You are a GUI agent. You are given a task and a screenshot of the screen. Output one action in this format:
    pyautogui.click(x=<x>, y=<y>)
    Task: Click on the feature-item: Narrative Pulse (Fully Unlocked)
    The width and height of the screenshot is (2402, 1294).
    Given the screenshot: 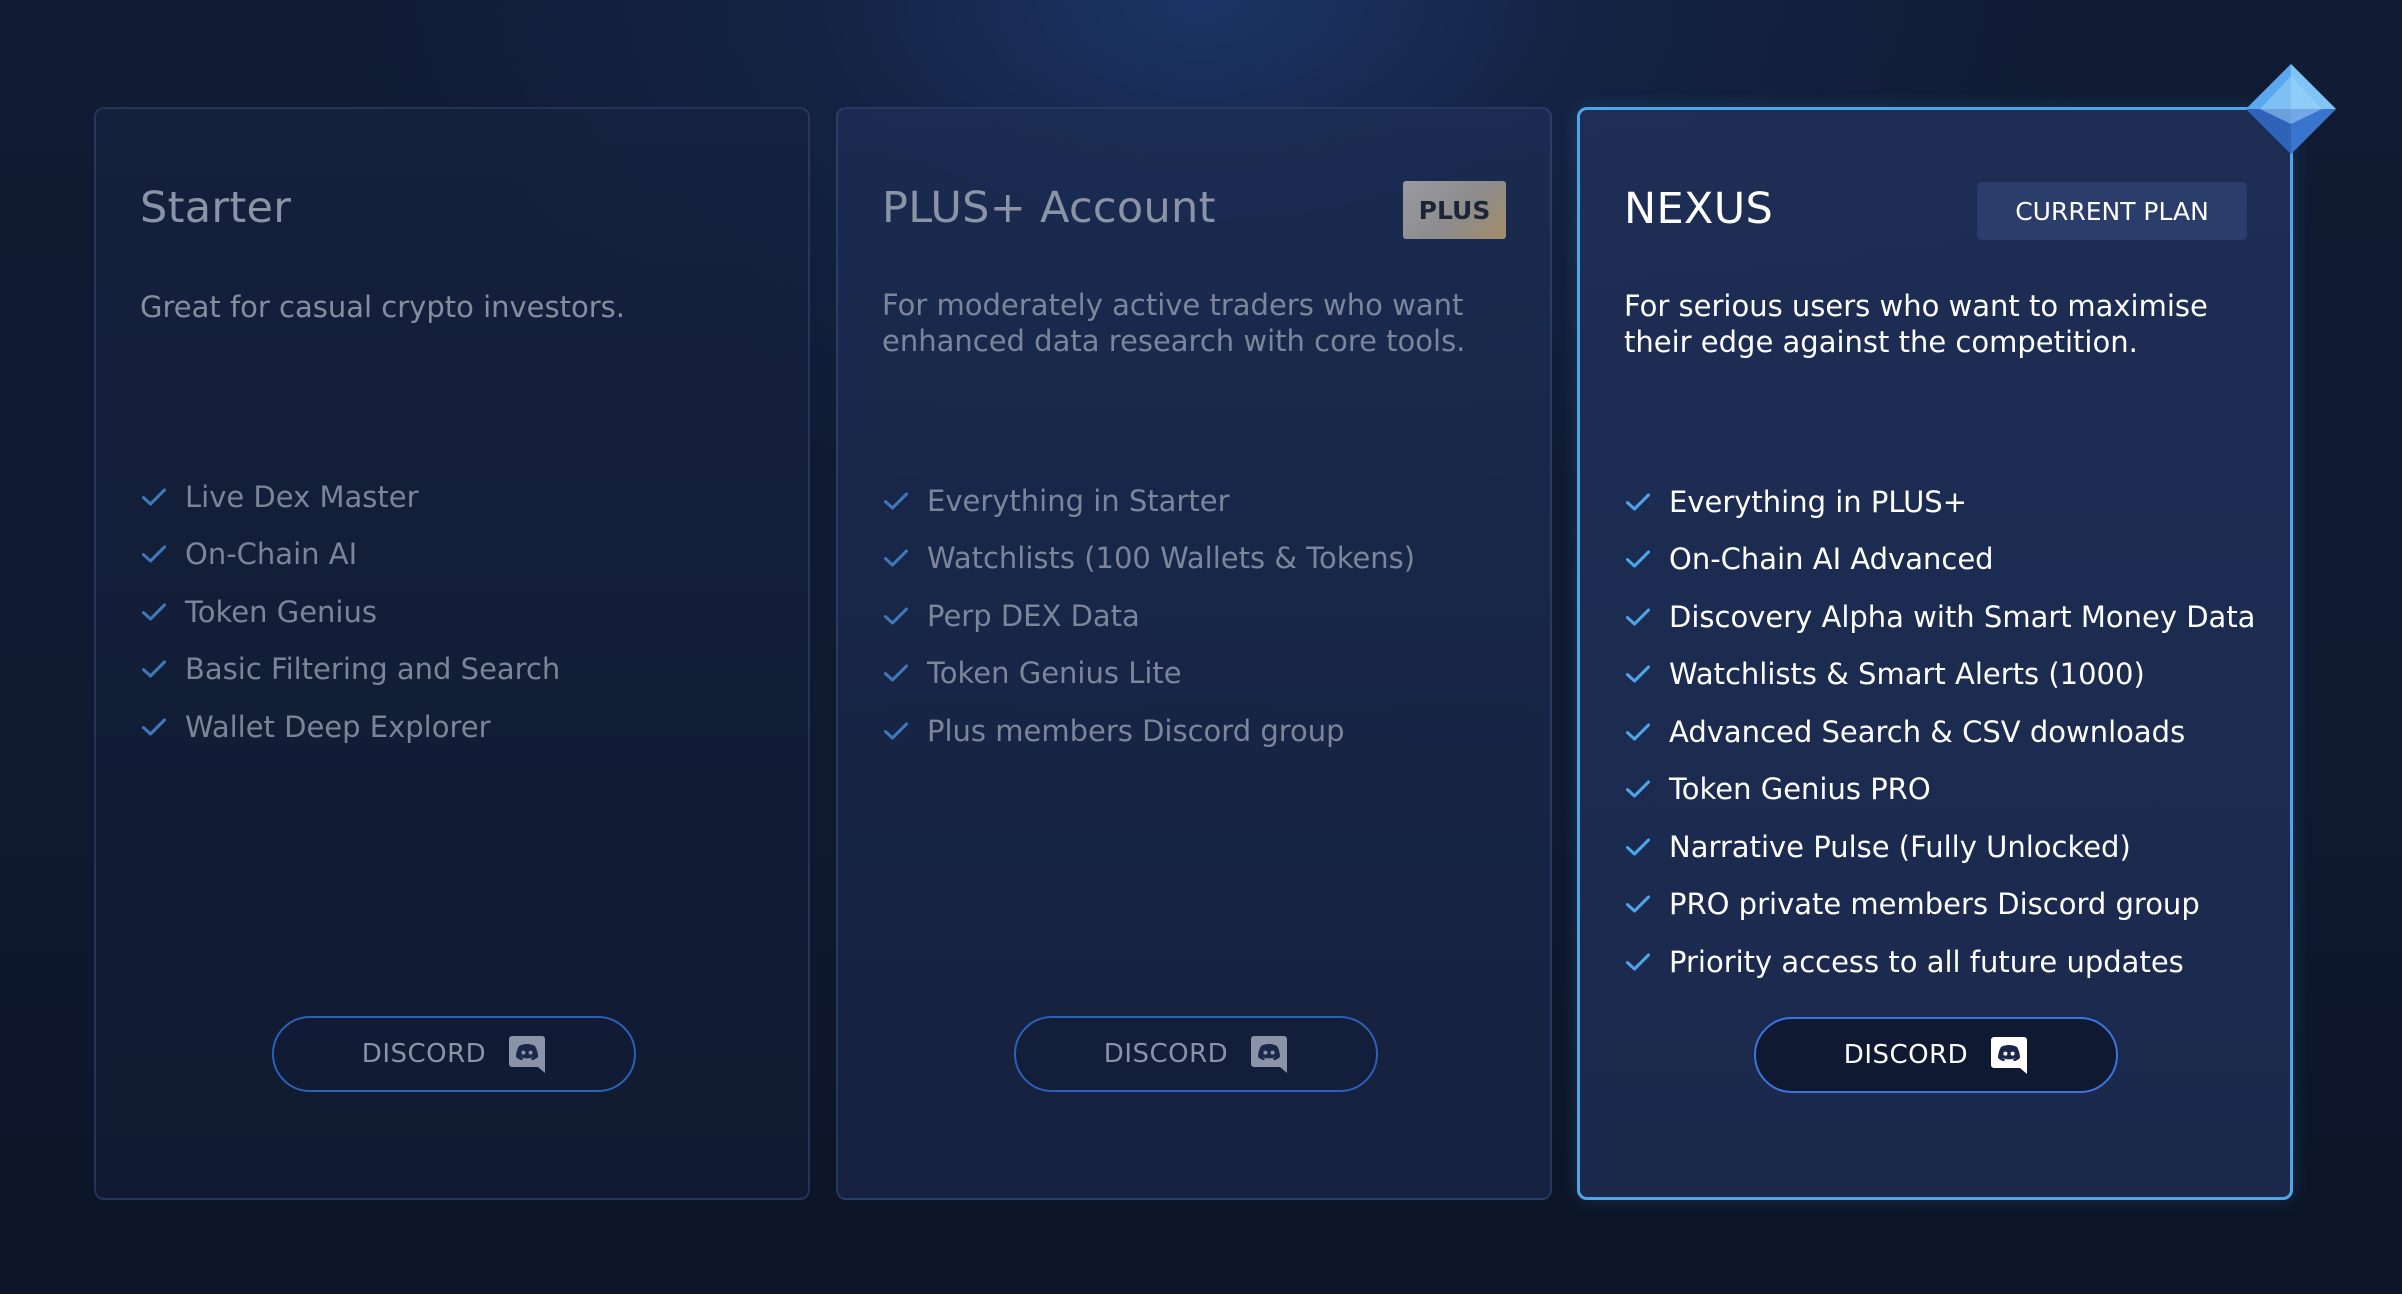 What is the action you would take?
    pyautogui.click(x=1939, y=847)
    